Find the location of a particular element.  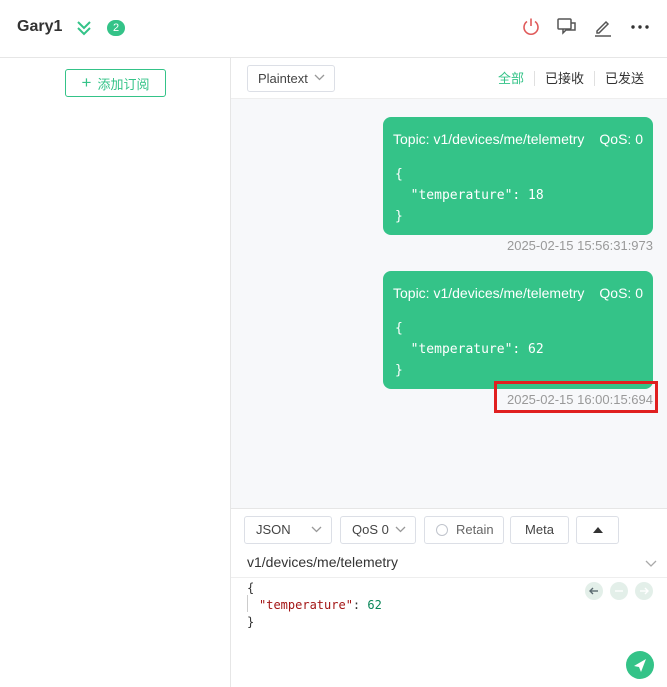

plus-icon: + is located at coordinates (86, 82).